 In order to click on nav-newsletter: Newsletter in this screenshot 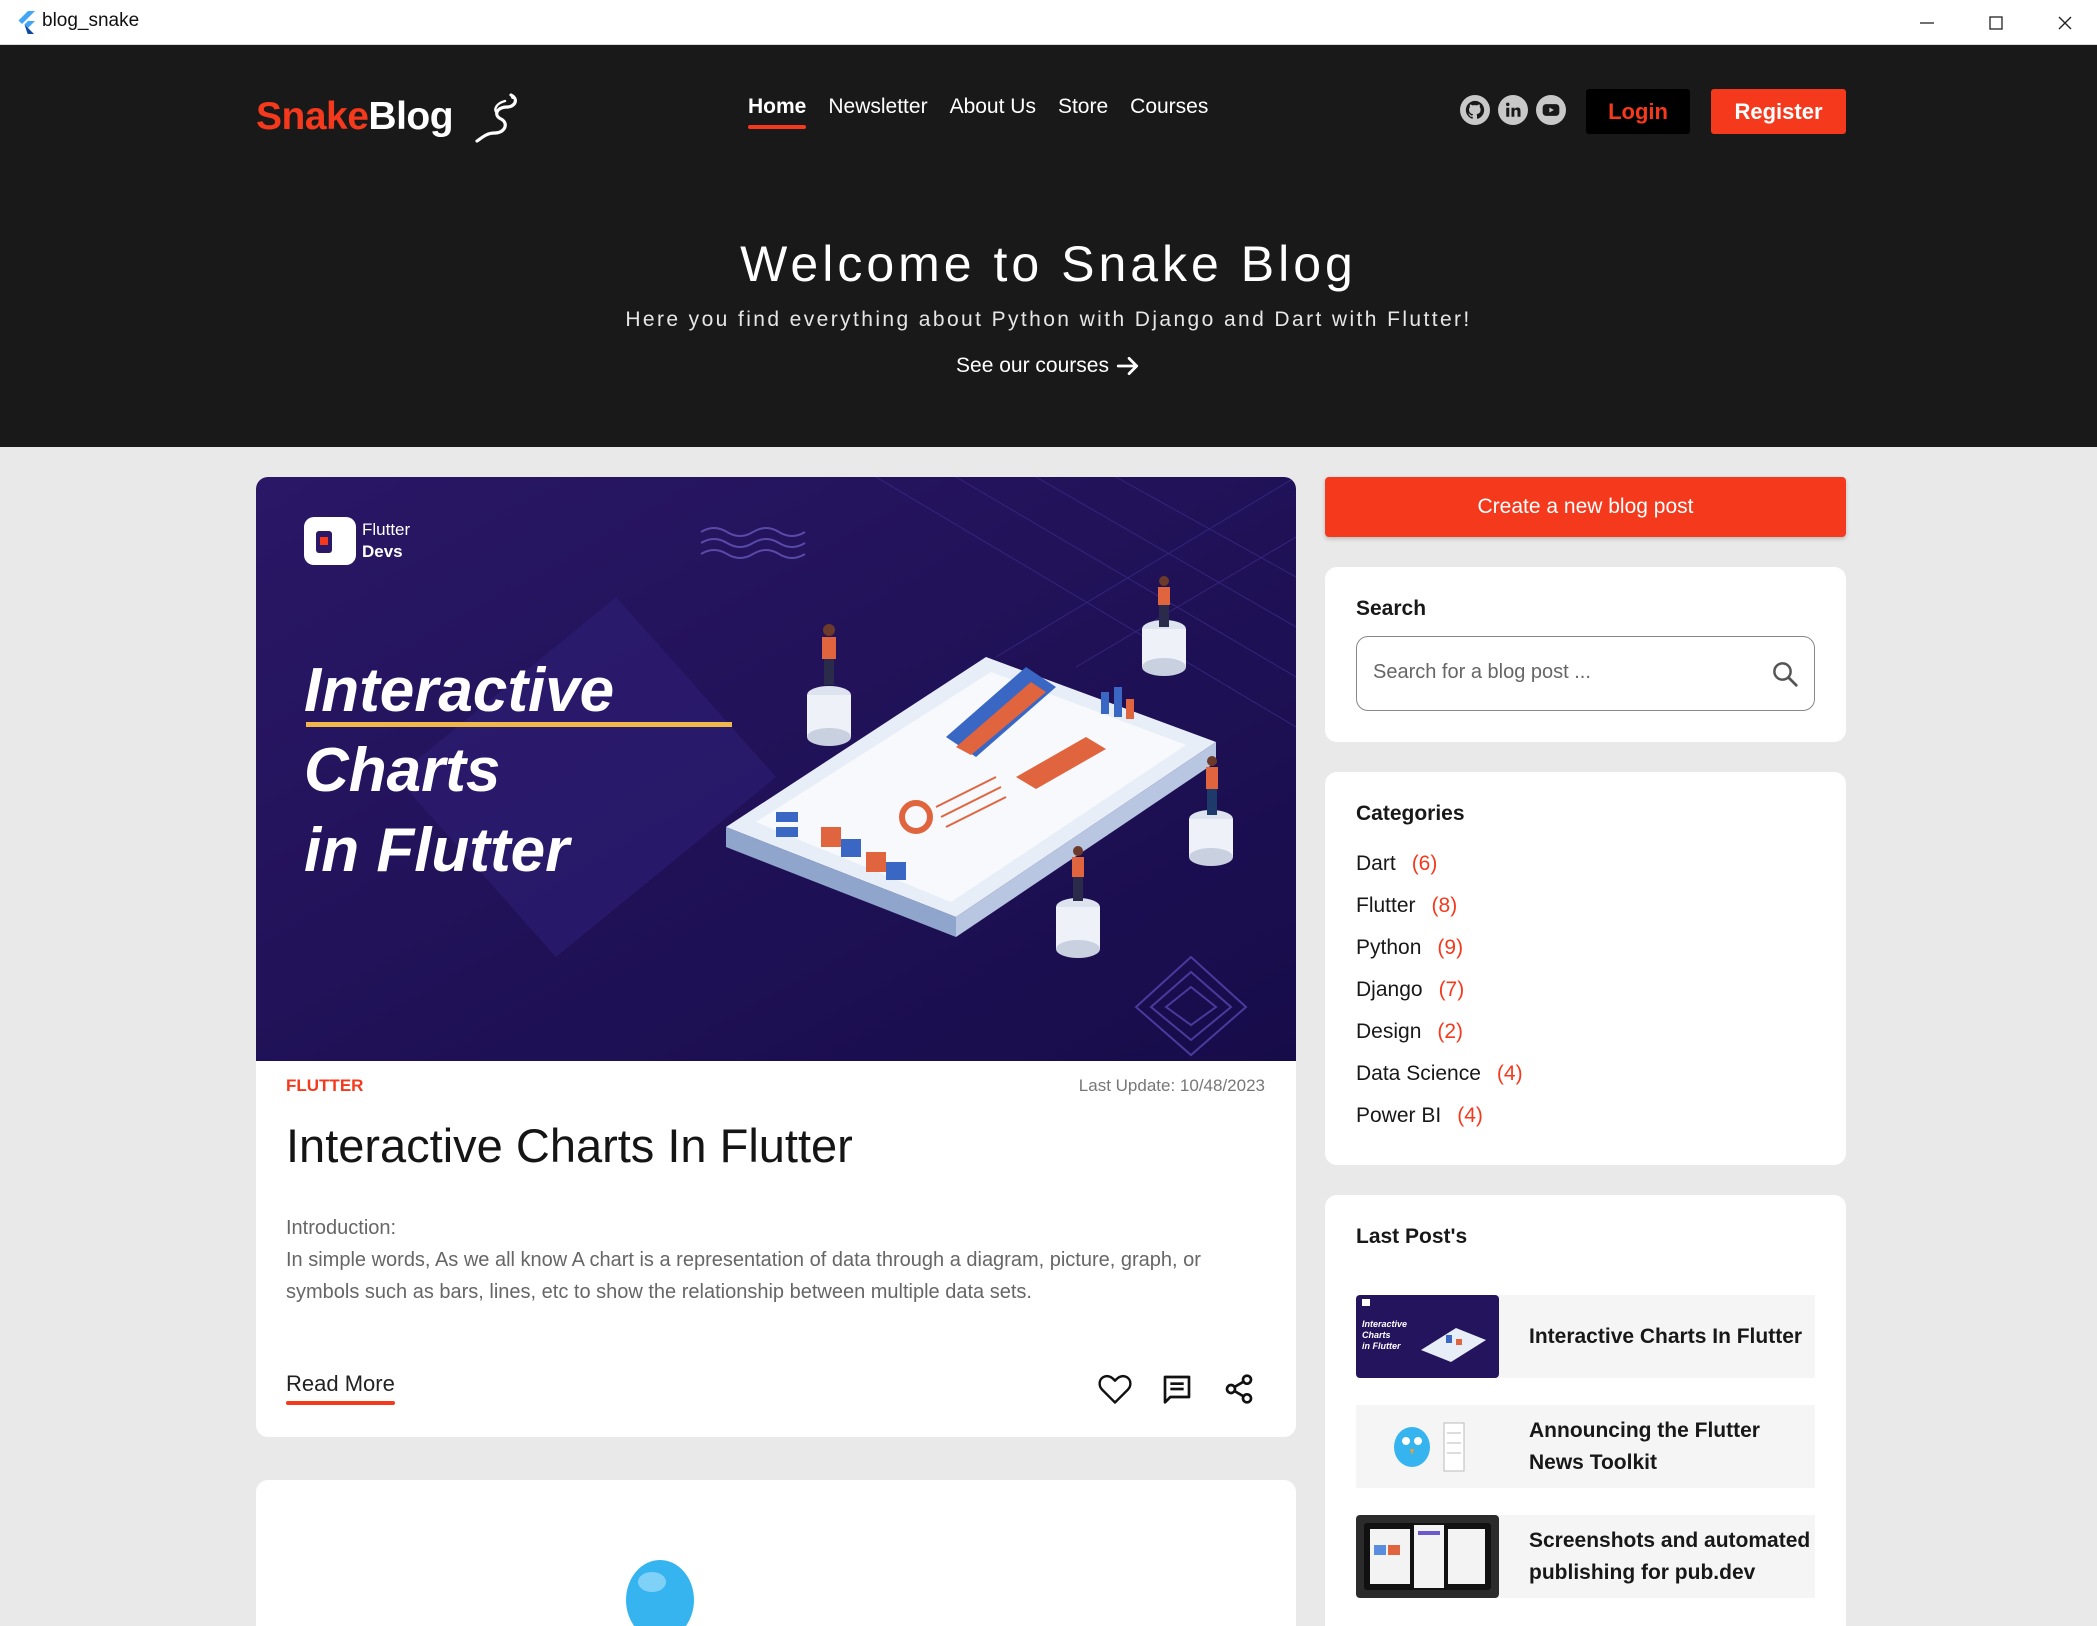, I will do `click(877, 112)`.